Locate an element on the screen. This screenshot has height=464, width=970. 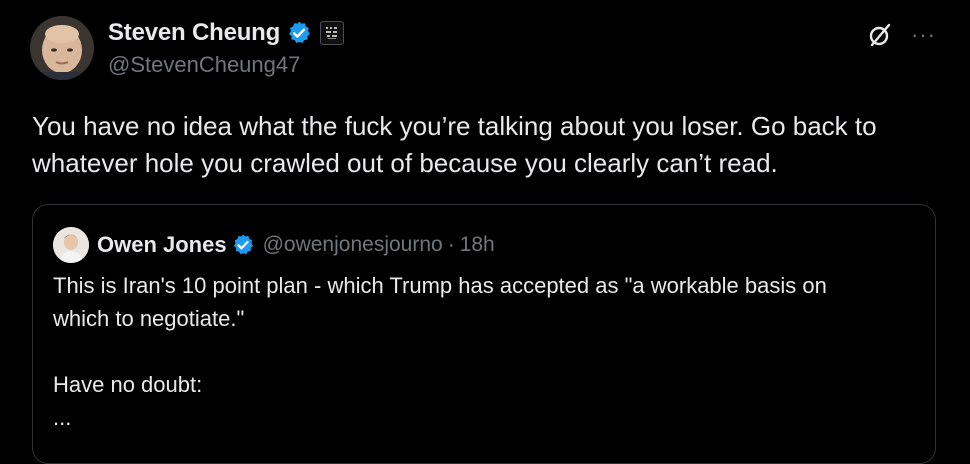
quoted-text-line: which to negotiate." is located at coordinates (149, 318).